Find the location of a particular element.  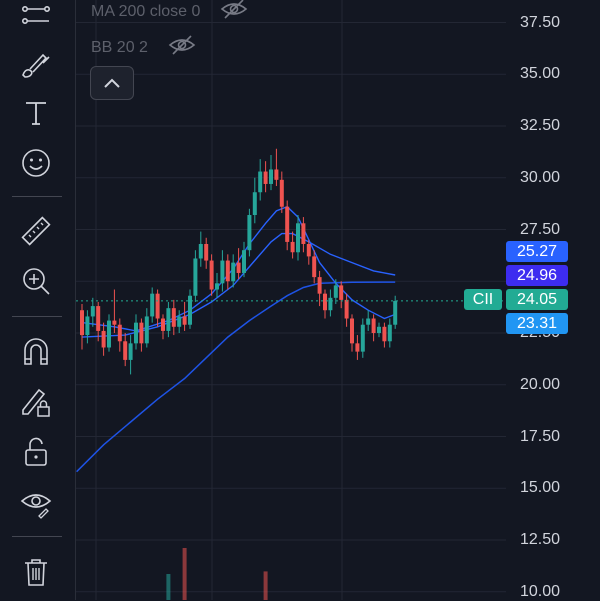

text-tool-button is located at coordinates (36, 112).